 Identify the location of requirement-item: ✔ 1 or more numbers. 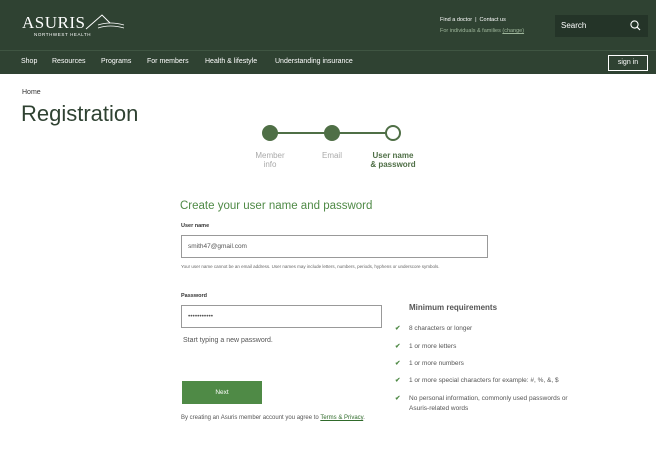
(429, 363).